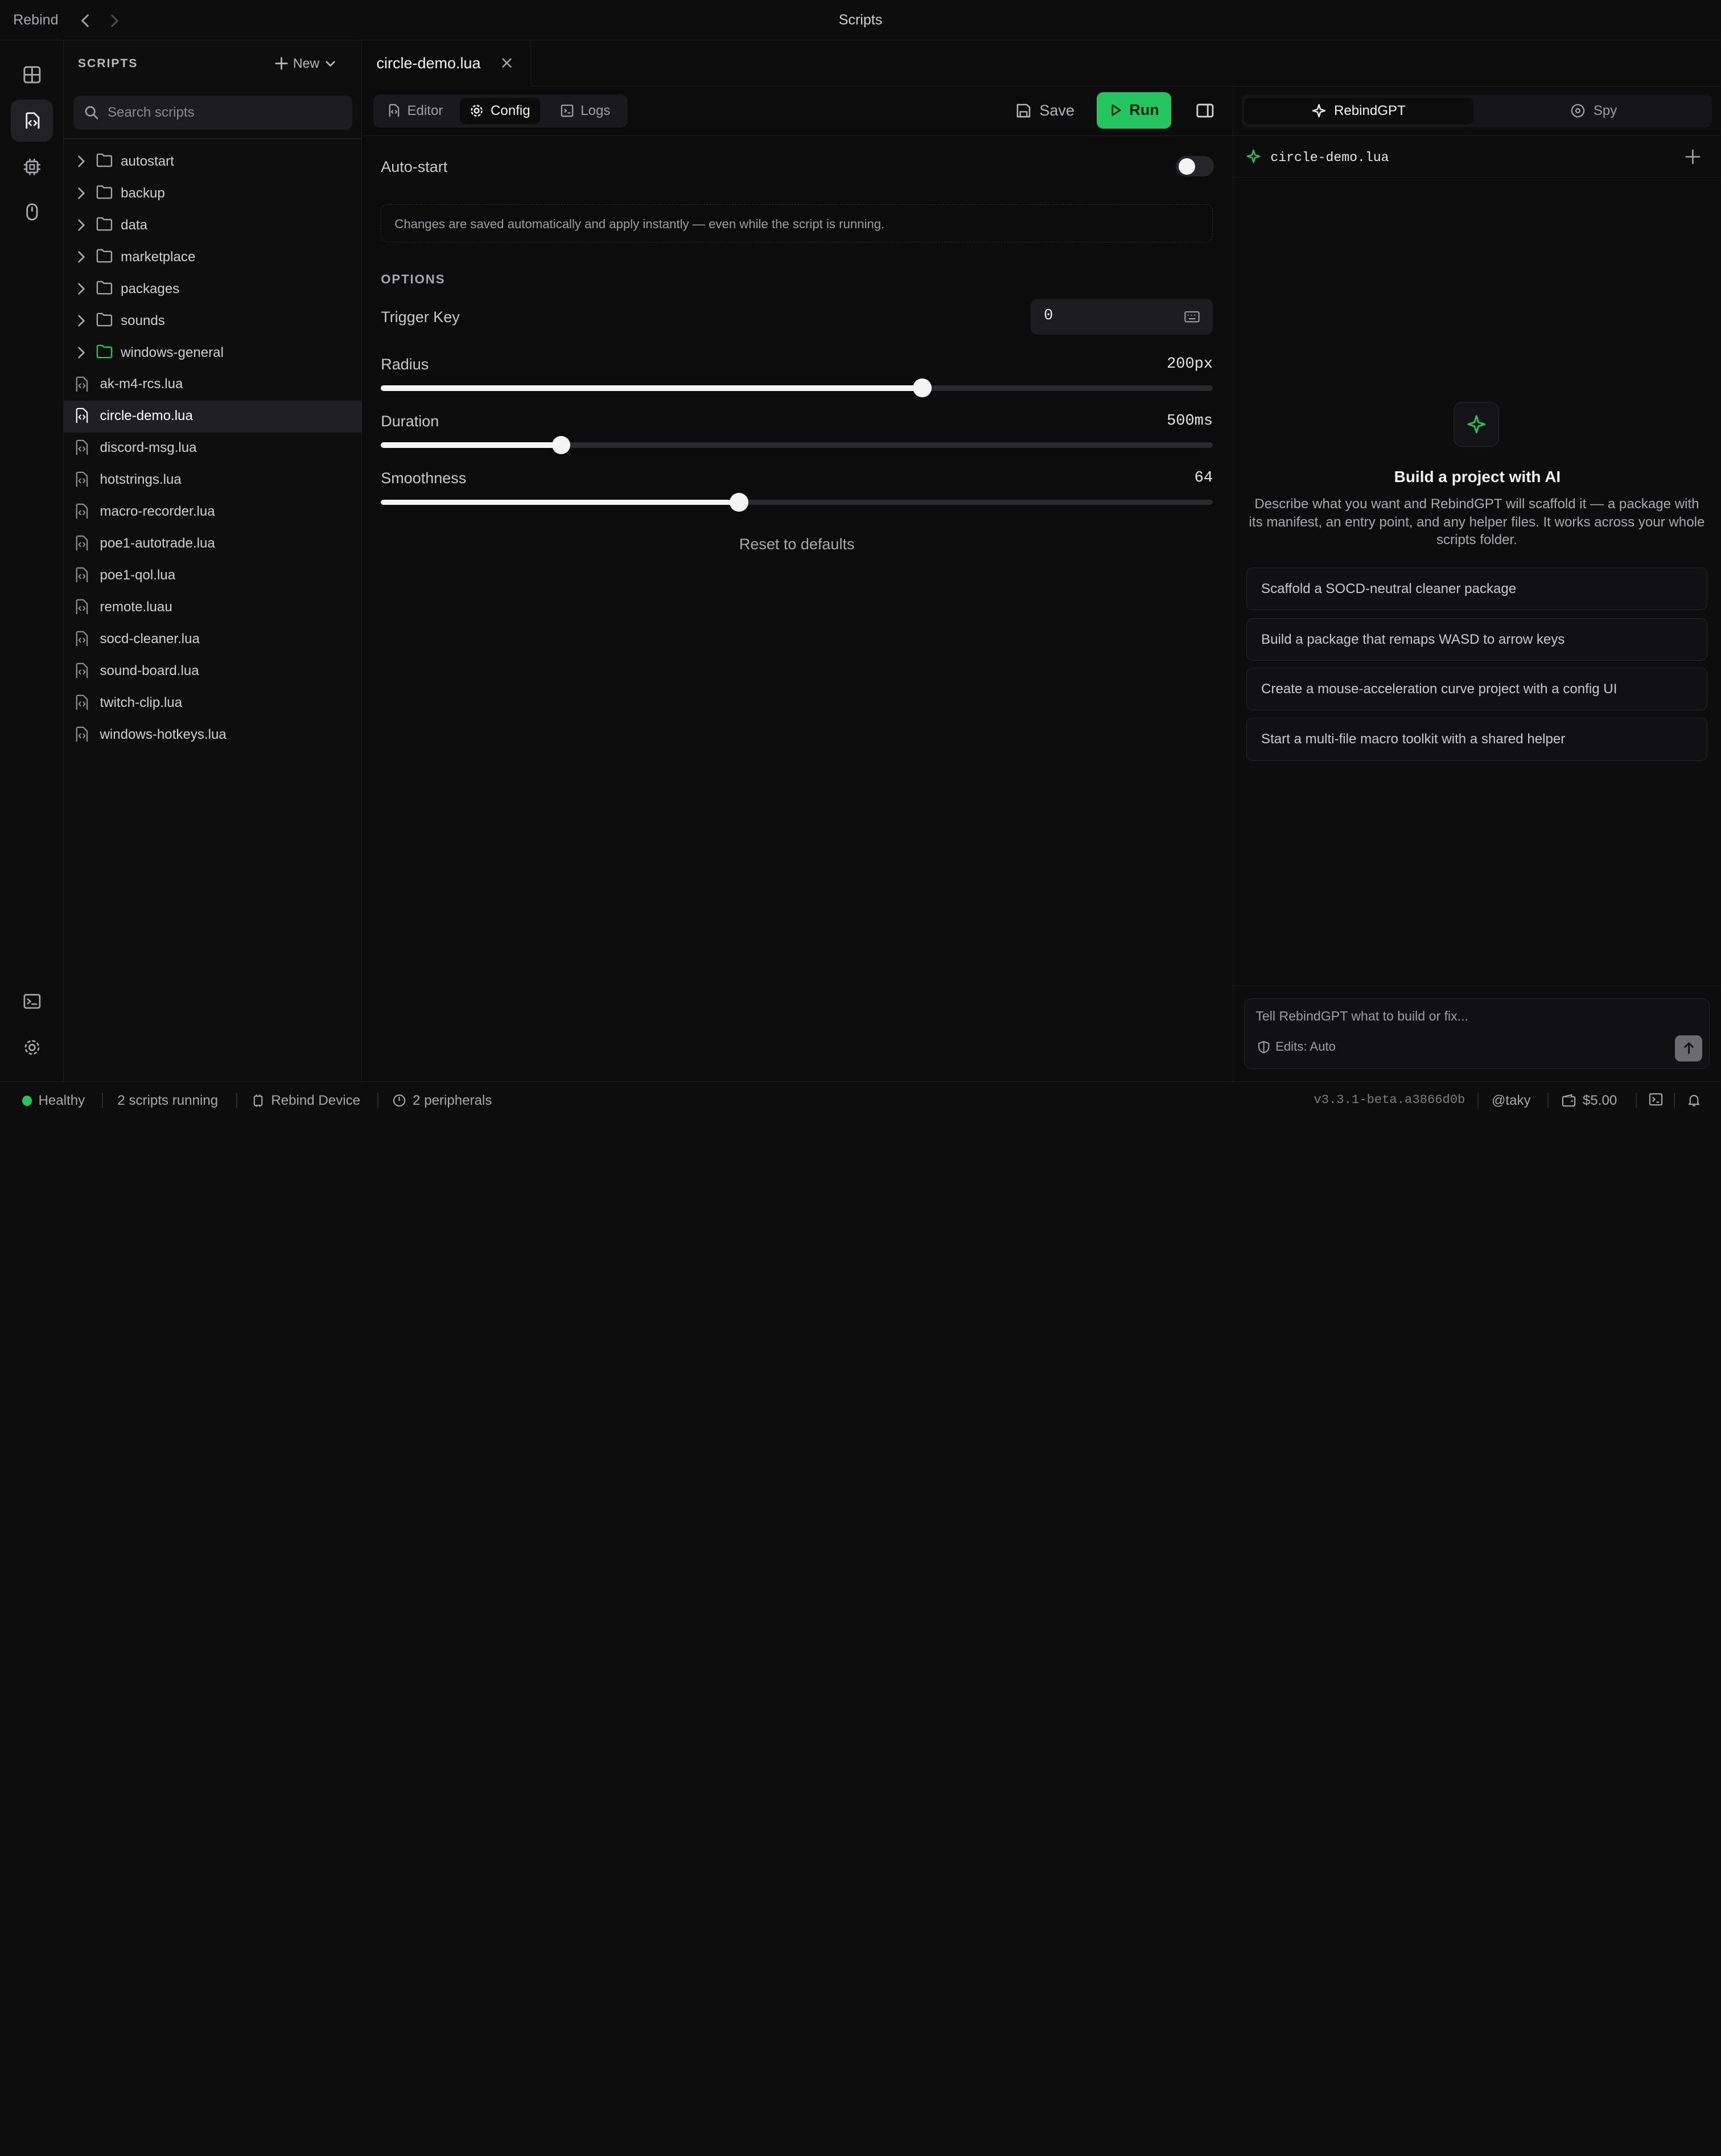  I want to click on script-item: circle-demo.lua, so click(213, 417).